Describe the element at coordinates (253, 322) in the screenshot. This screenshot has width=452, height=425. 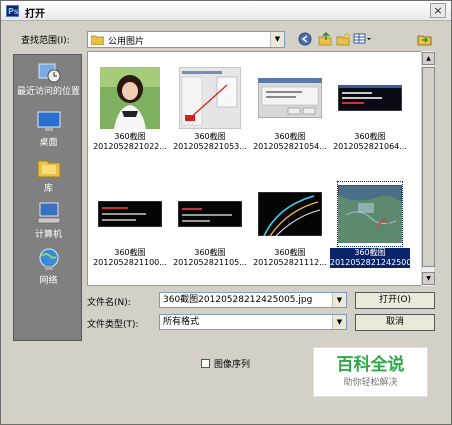
I see `filetype-select: 所有格式 ▼` at that location.